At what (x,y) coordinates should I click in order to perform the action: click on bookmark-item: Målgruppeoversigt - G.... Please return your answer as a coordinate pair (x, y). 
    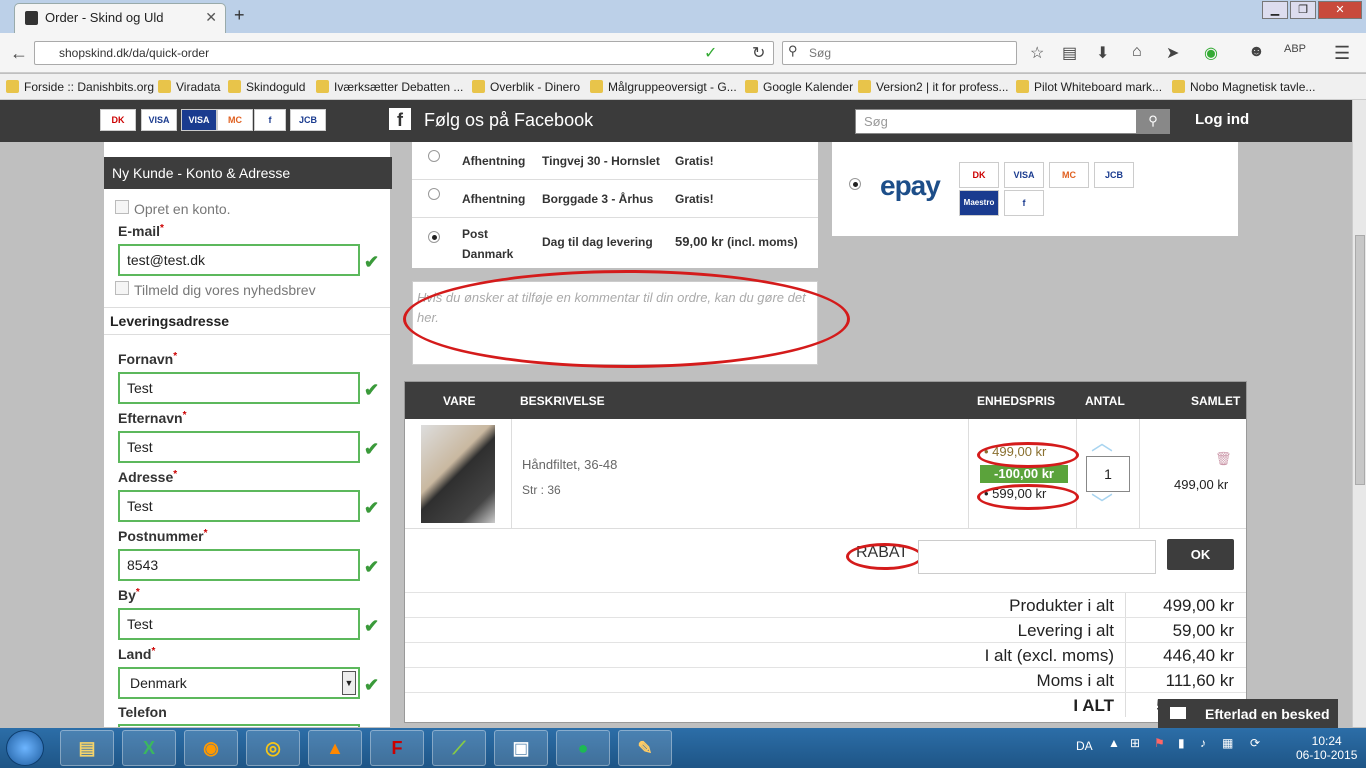
    Looking at the image, I should click on (663, 87).